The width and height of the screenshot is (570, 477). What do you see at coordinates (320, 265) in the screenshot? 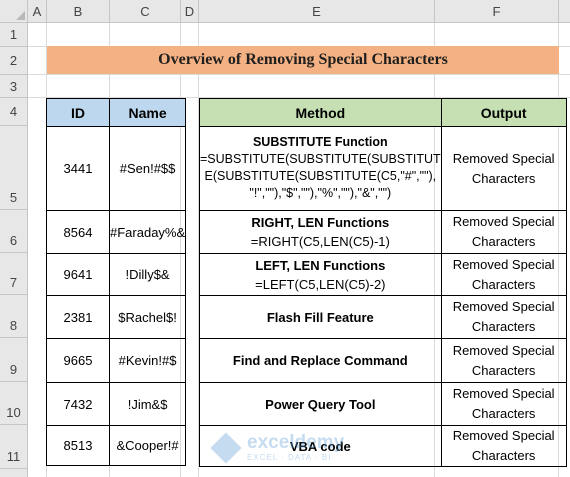
I see `method-title: LEFT, LEN Functions` at bounding box center [320, 265].